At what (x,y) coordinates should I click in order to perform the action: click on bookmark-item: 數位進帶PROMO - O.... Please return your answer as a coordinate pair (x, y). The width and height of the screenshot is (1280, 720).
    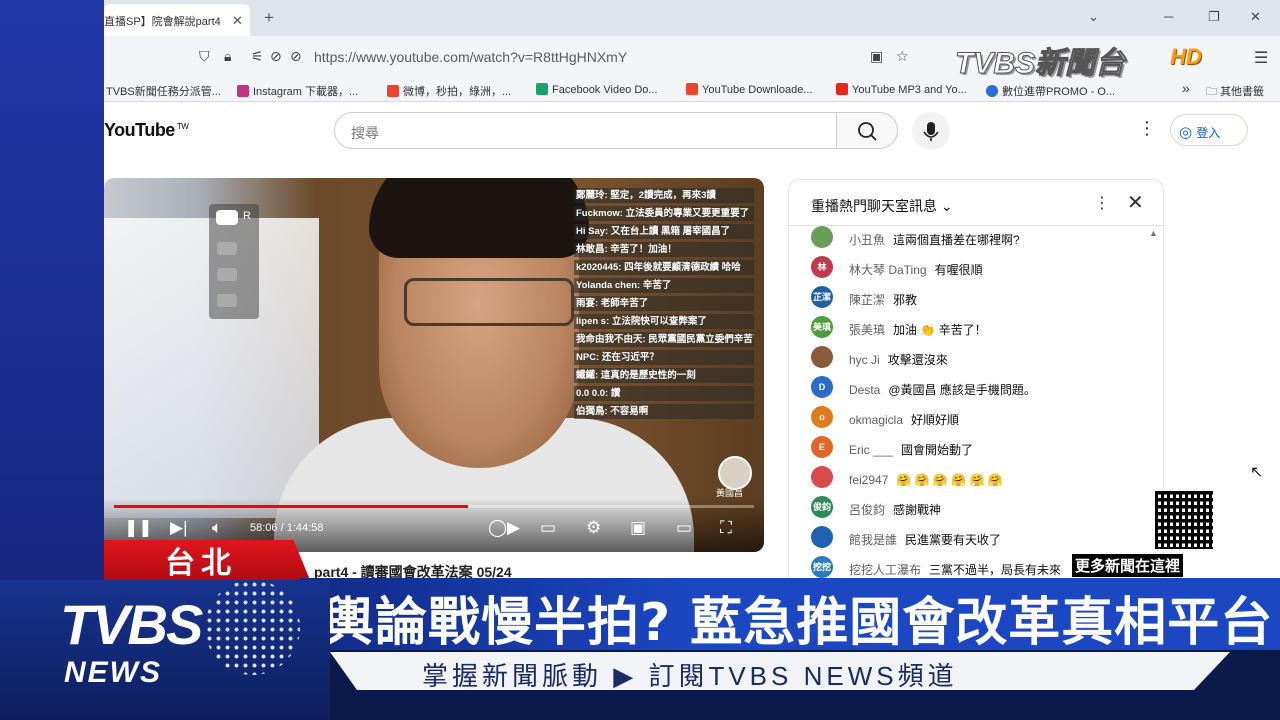
    Looking at the image, I should click on (1050, 91).